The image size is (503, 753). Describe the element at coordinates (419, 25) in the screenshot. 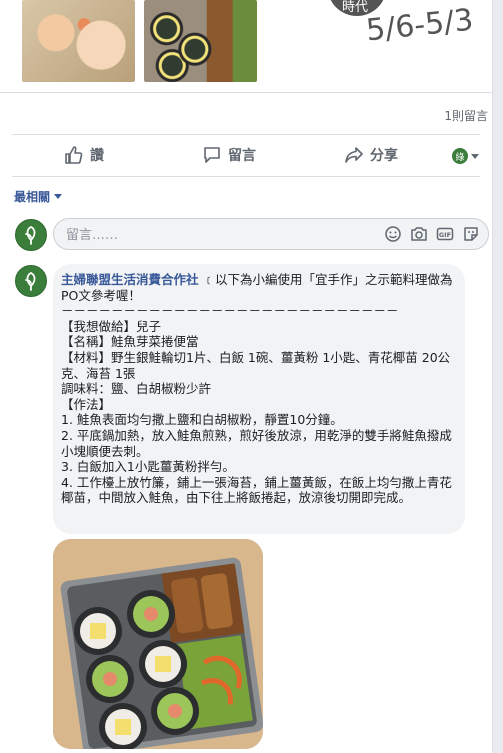

I see `event-date-text: 5/6-5/3` at that location.